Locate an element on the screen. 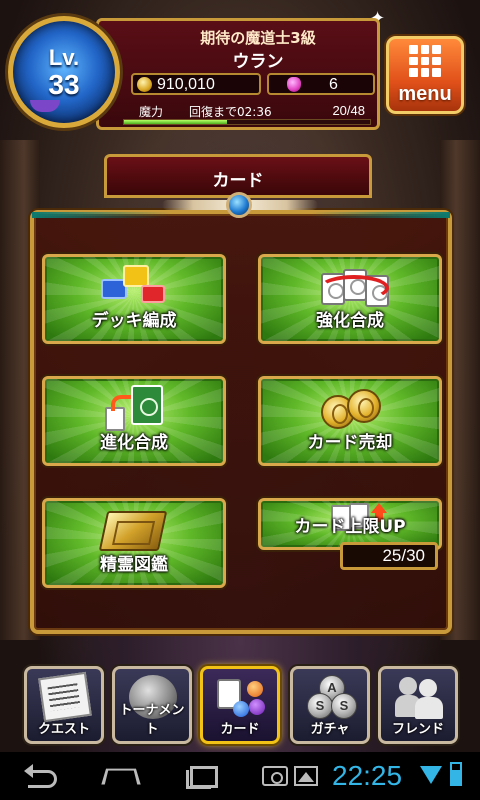 The image size is (480, 800). friends-icon is located at coordinates (419, 697).